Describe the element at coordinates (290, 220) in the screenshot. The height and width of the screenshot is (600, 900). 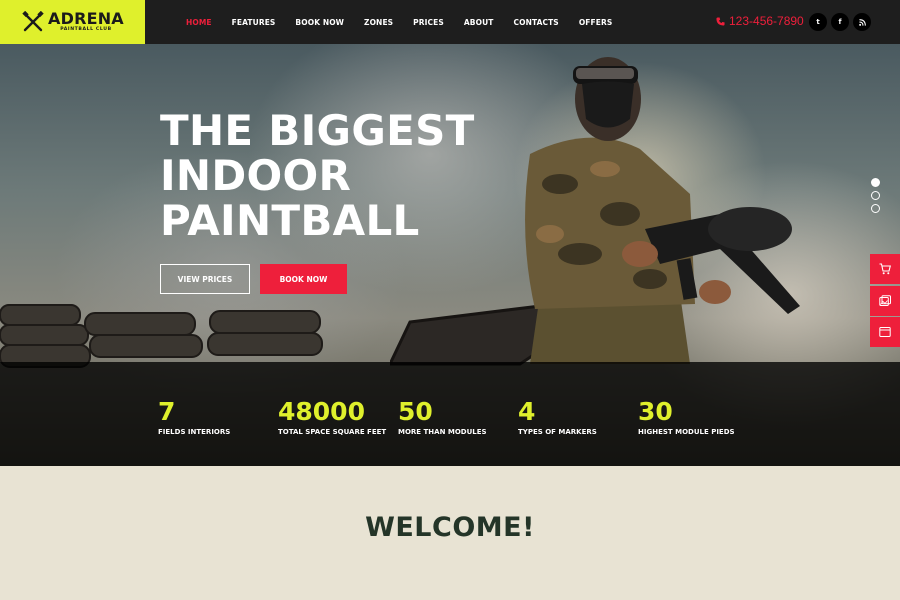
I see `headline-line-3: PAINTBALL` at that location.